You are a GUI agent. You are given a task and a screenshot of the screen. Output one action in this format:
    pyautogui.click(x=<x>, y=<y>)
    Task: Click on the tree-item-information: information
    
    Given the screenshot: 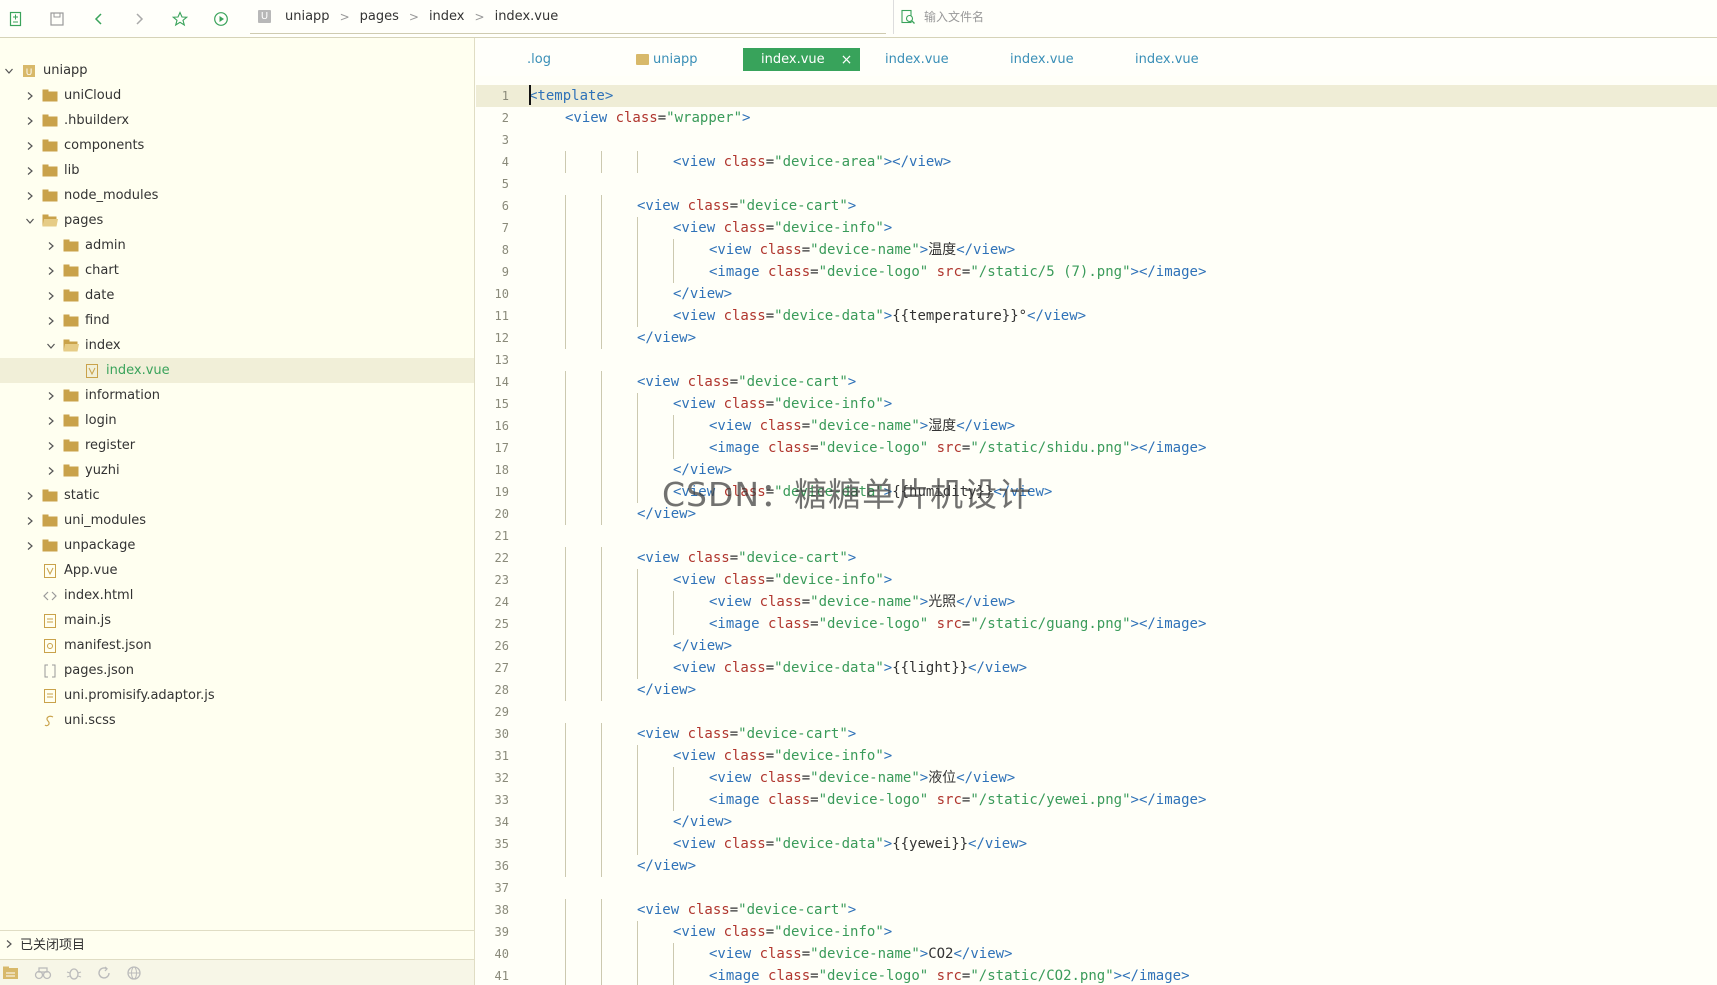 What is the action you would take?
    pyautogui.click(x=237, y=395)
    